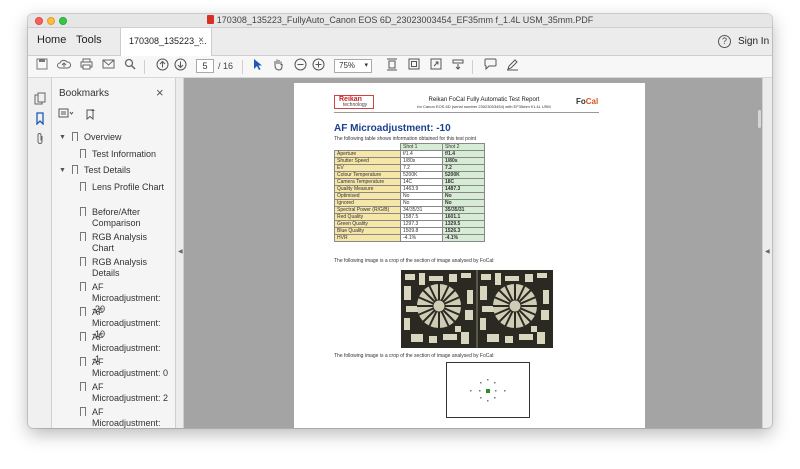  Describe the element at coordinates (366, 65) in the screenshot. I see `chevron-down-icon: ▾` at that location.